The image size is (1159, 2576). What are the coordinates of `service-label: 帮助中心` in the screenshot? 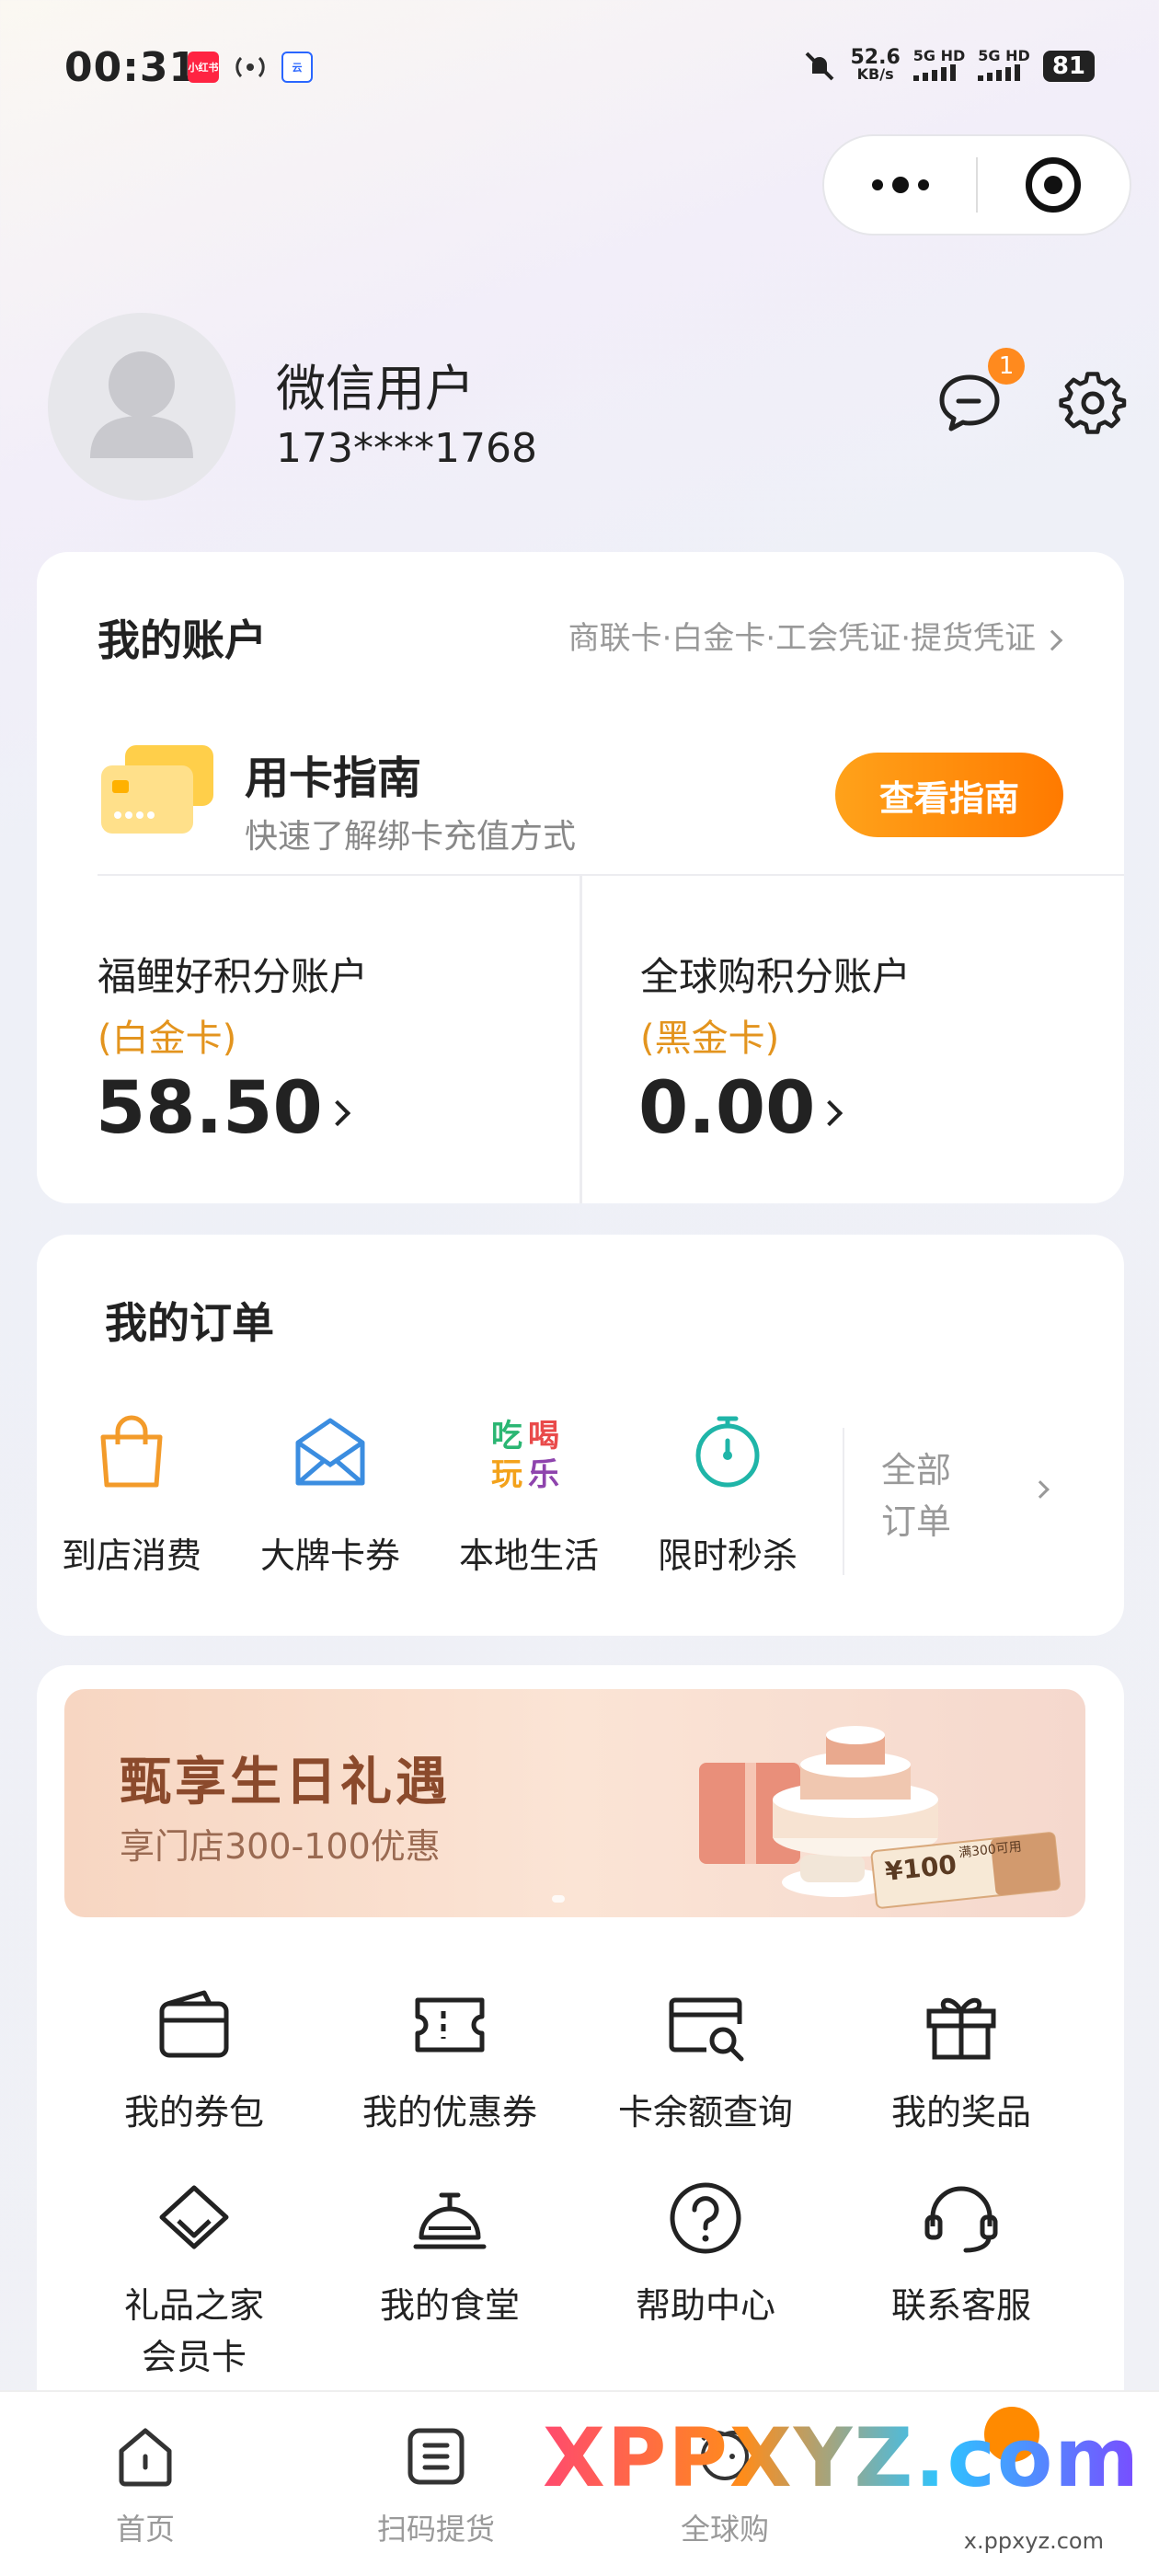 It's located at (705, 2305).